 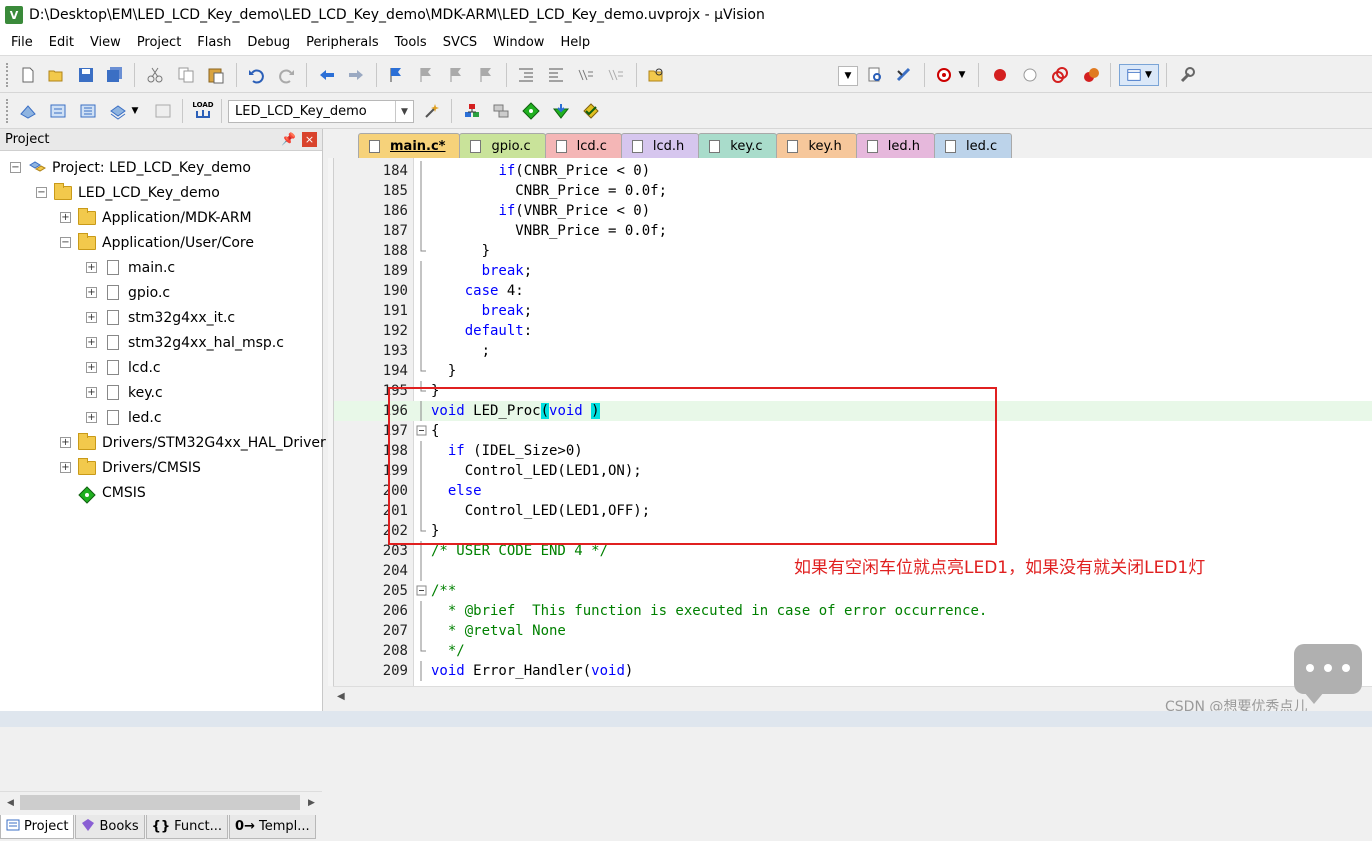 What do you see at coordinates (853, 211) in the screenshot?
I see `code-line: 186 if(VNBR_Price < 0)` at bounding box center [853, 211].